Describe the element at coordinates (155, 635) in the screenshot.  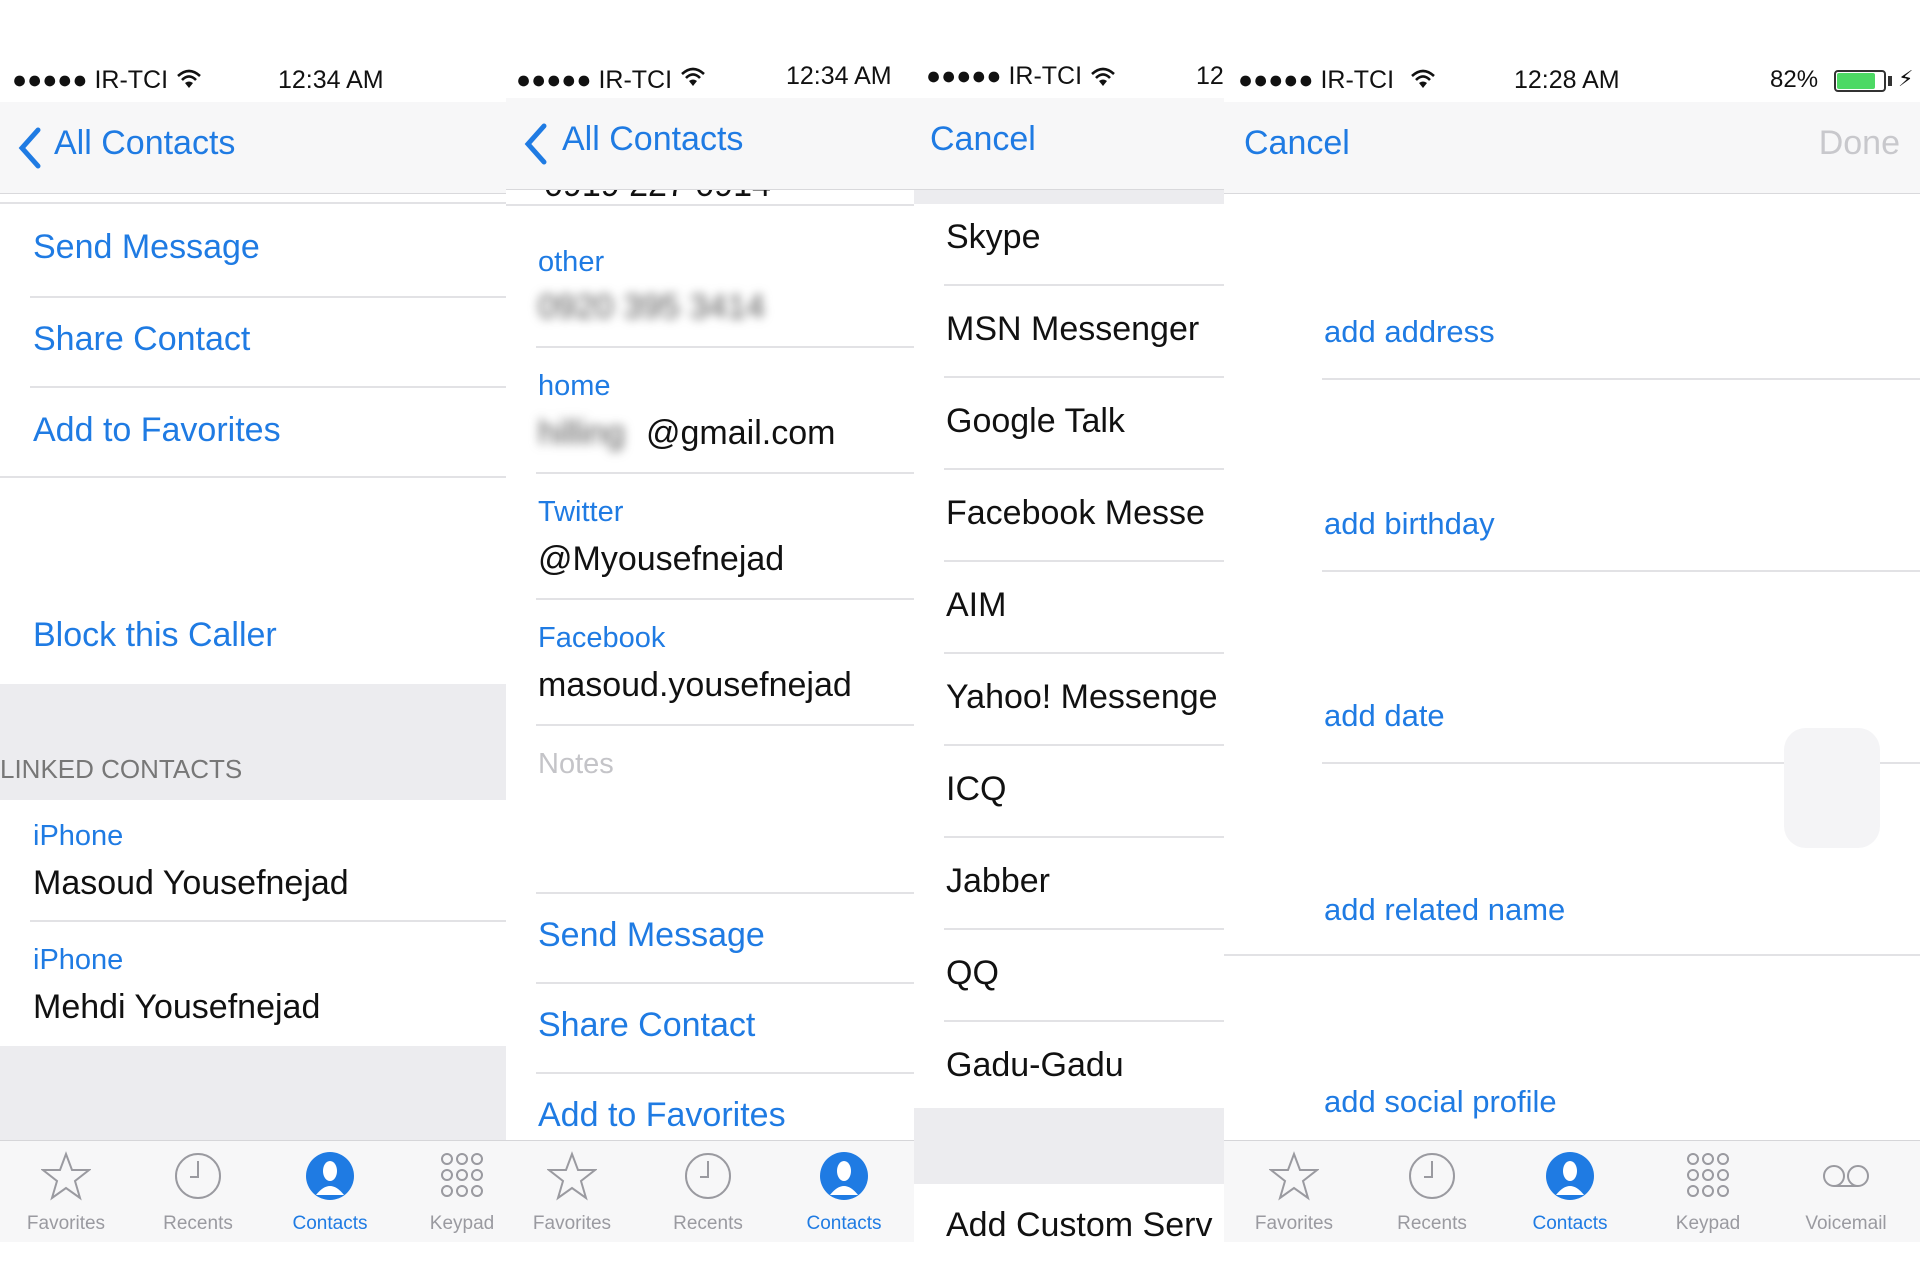
I see `block-caller-button: Block this Caller` at that location.